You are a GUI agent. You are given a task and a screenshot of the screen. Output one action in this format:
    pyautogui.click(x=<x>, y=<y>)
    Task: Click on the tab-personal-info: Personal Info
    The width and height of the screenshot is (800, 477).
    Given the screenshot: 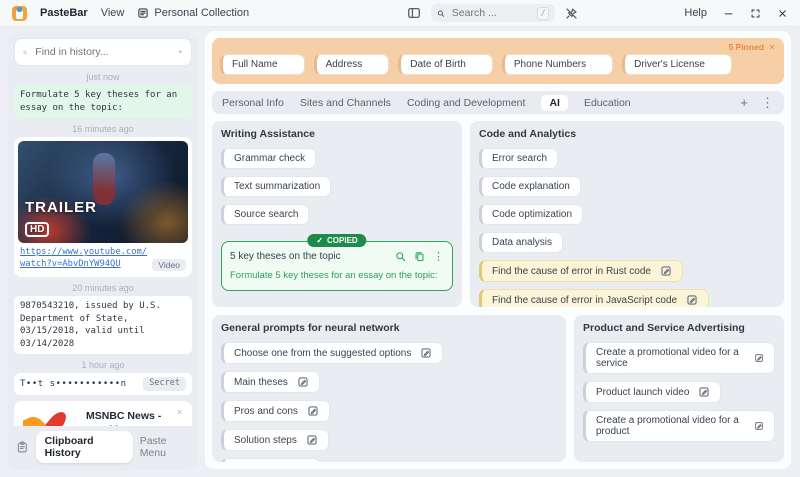 What is the action you would take?
    pyautogui.click(x=253, y=103)
    